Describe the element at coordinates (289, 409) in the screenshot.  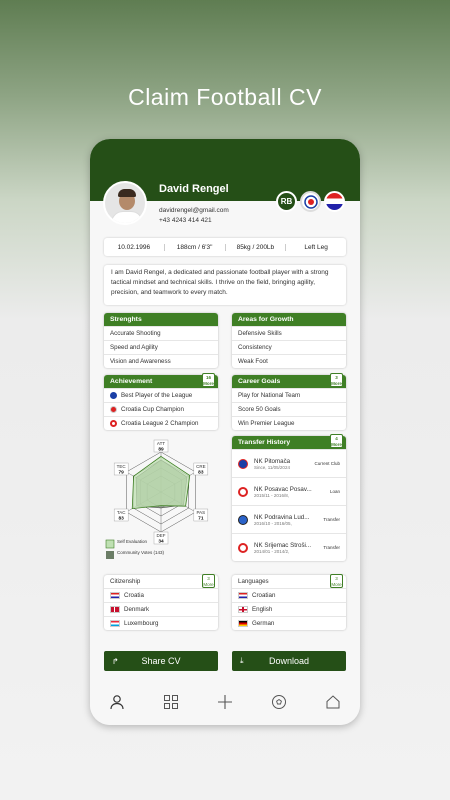
I see `list-item: Score 50 Goals` at that location.